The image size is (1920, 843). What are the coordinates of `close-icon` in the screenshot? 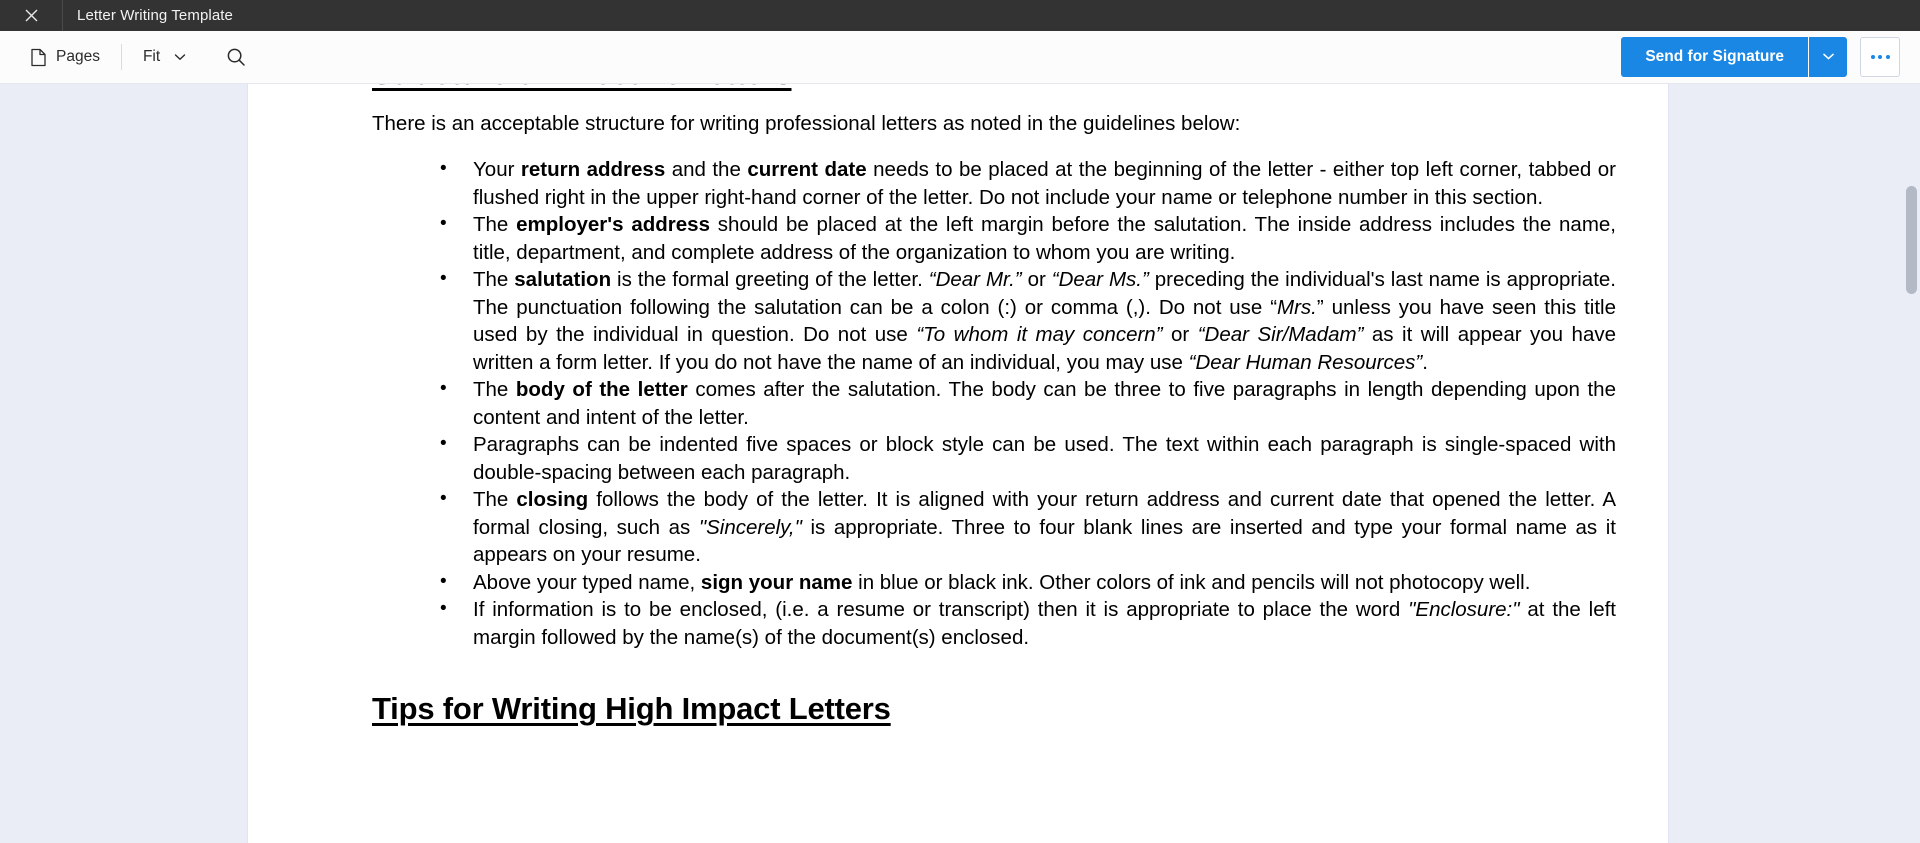 It's located at (31, 15).